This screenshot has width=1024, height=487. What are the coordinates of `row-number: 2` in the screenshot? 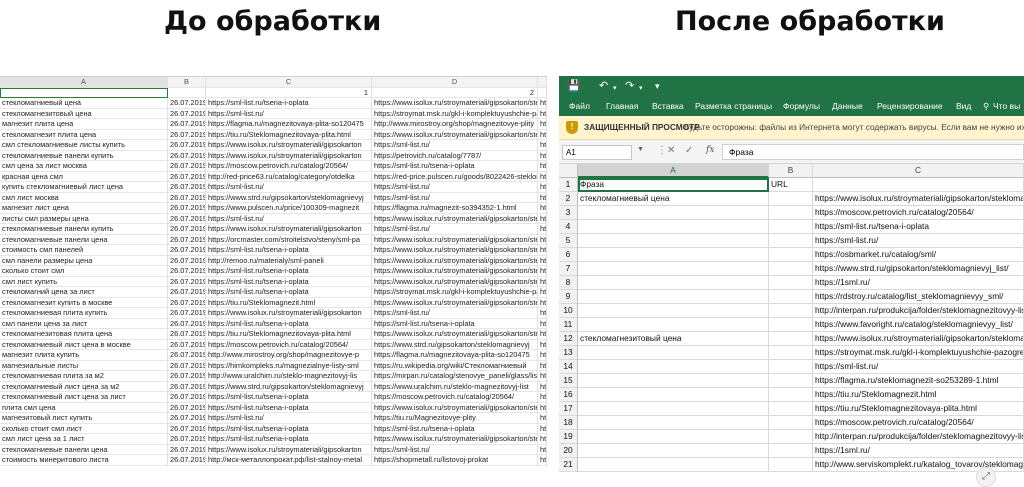 It's located at (568, 199).